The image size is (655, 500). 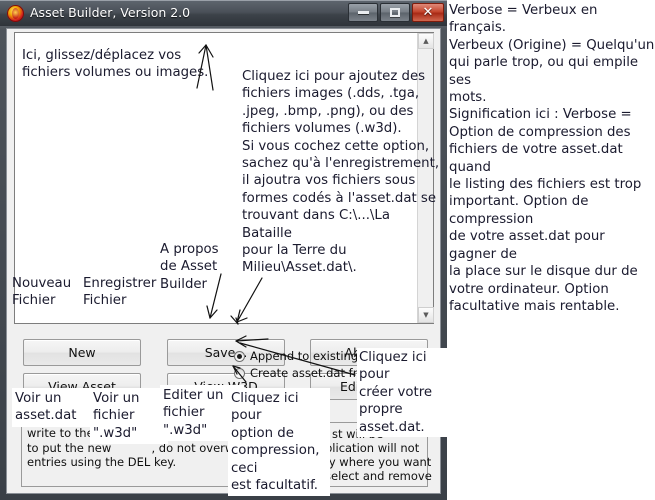 What do you see at coordinates (82, 352) in the screenshot?
I see `new-button: New` at bounding box center [82, 352].